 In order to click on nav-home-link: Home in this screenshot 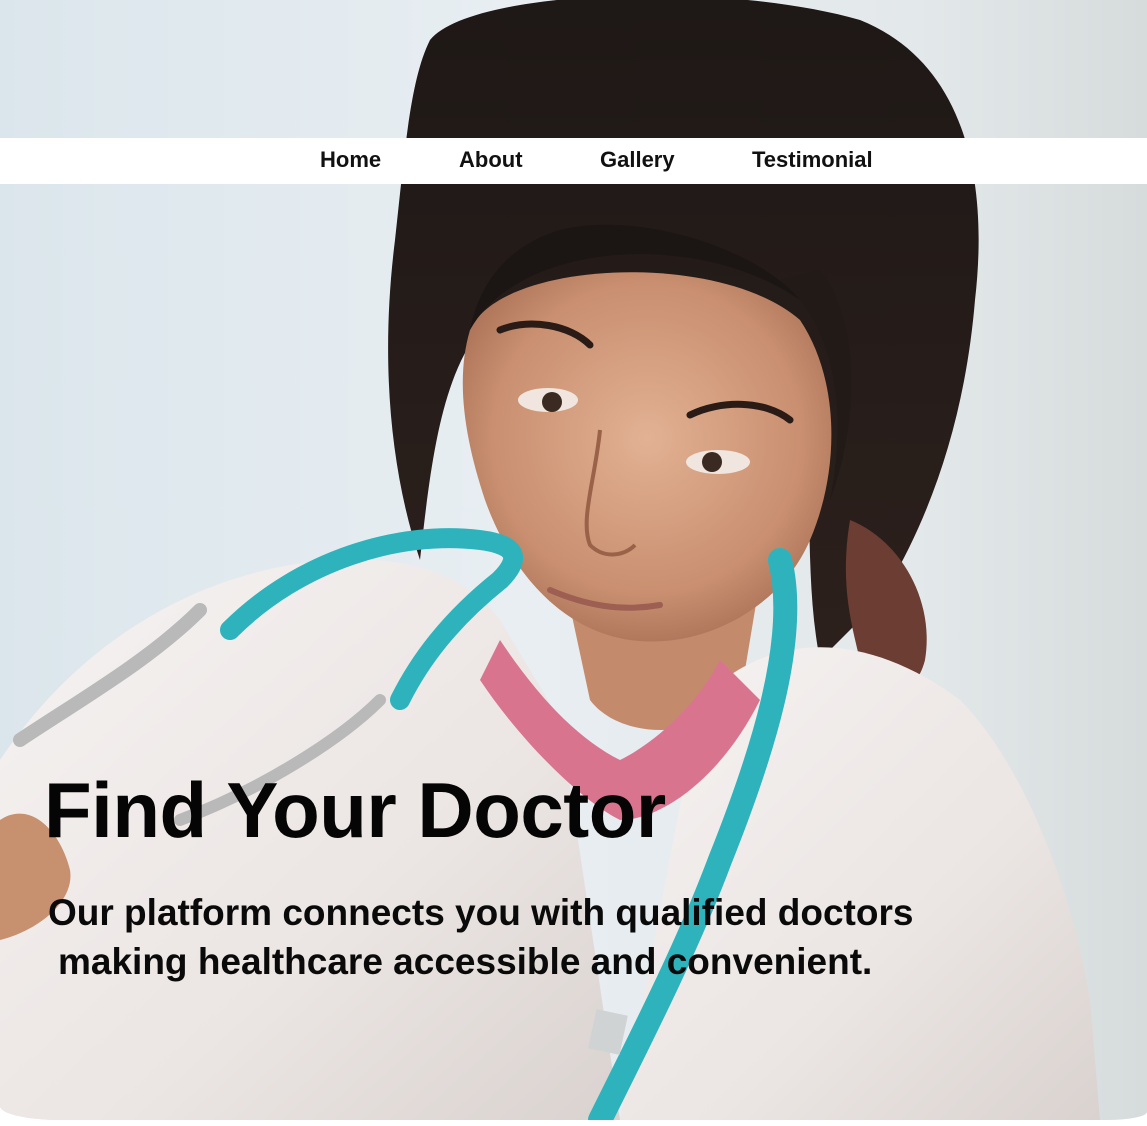, I will do `click(350, 161)`.